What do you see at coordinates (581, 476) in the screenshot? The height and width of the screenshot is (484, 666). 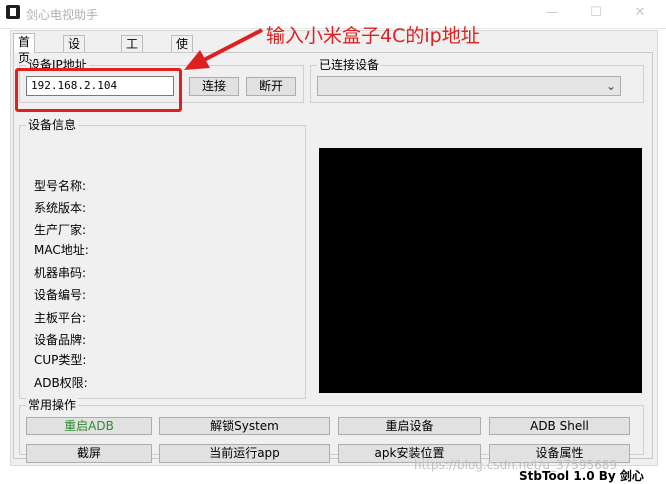 I see `status-bar-text: StbTool 1.0 By 剑心` at bounding box center [581, 476].